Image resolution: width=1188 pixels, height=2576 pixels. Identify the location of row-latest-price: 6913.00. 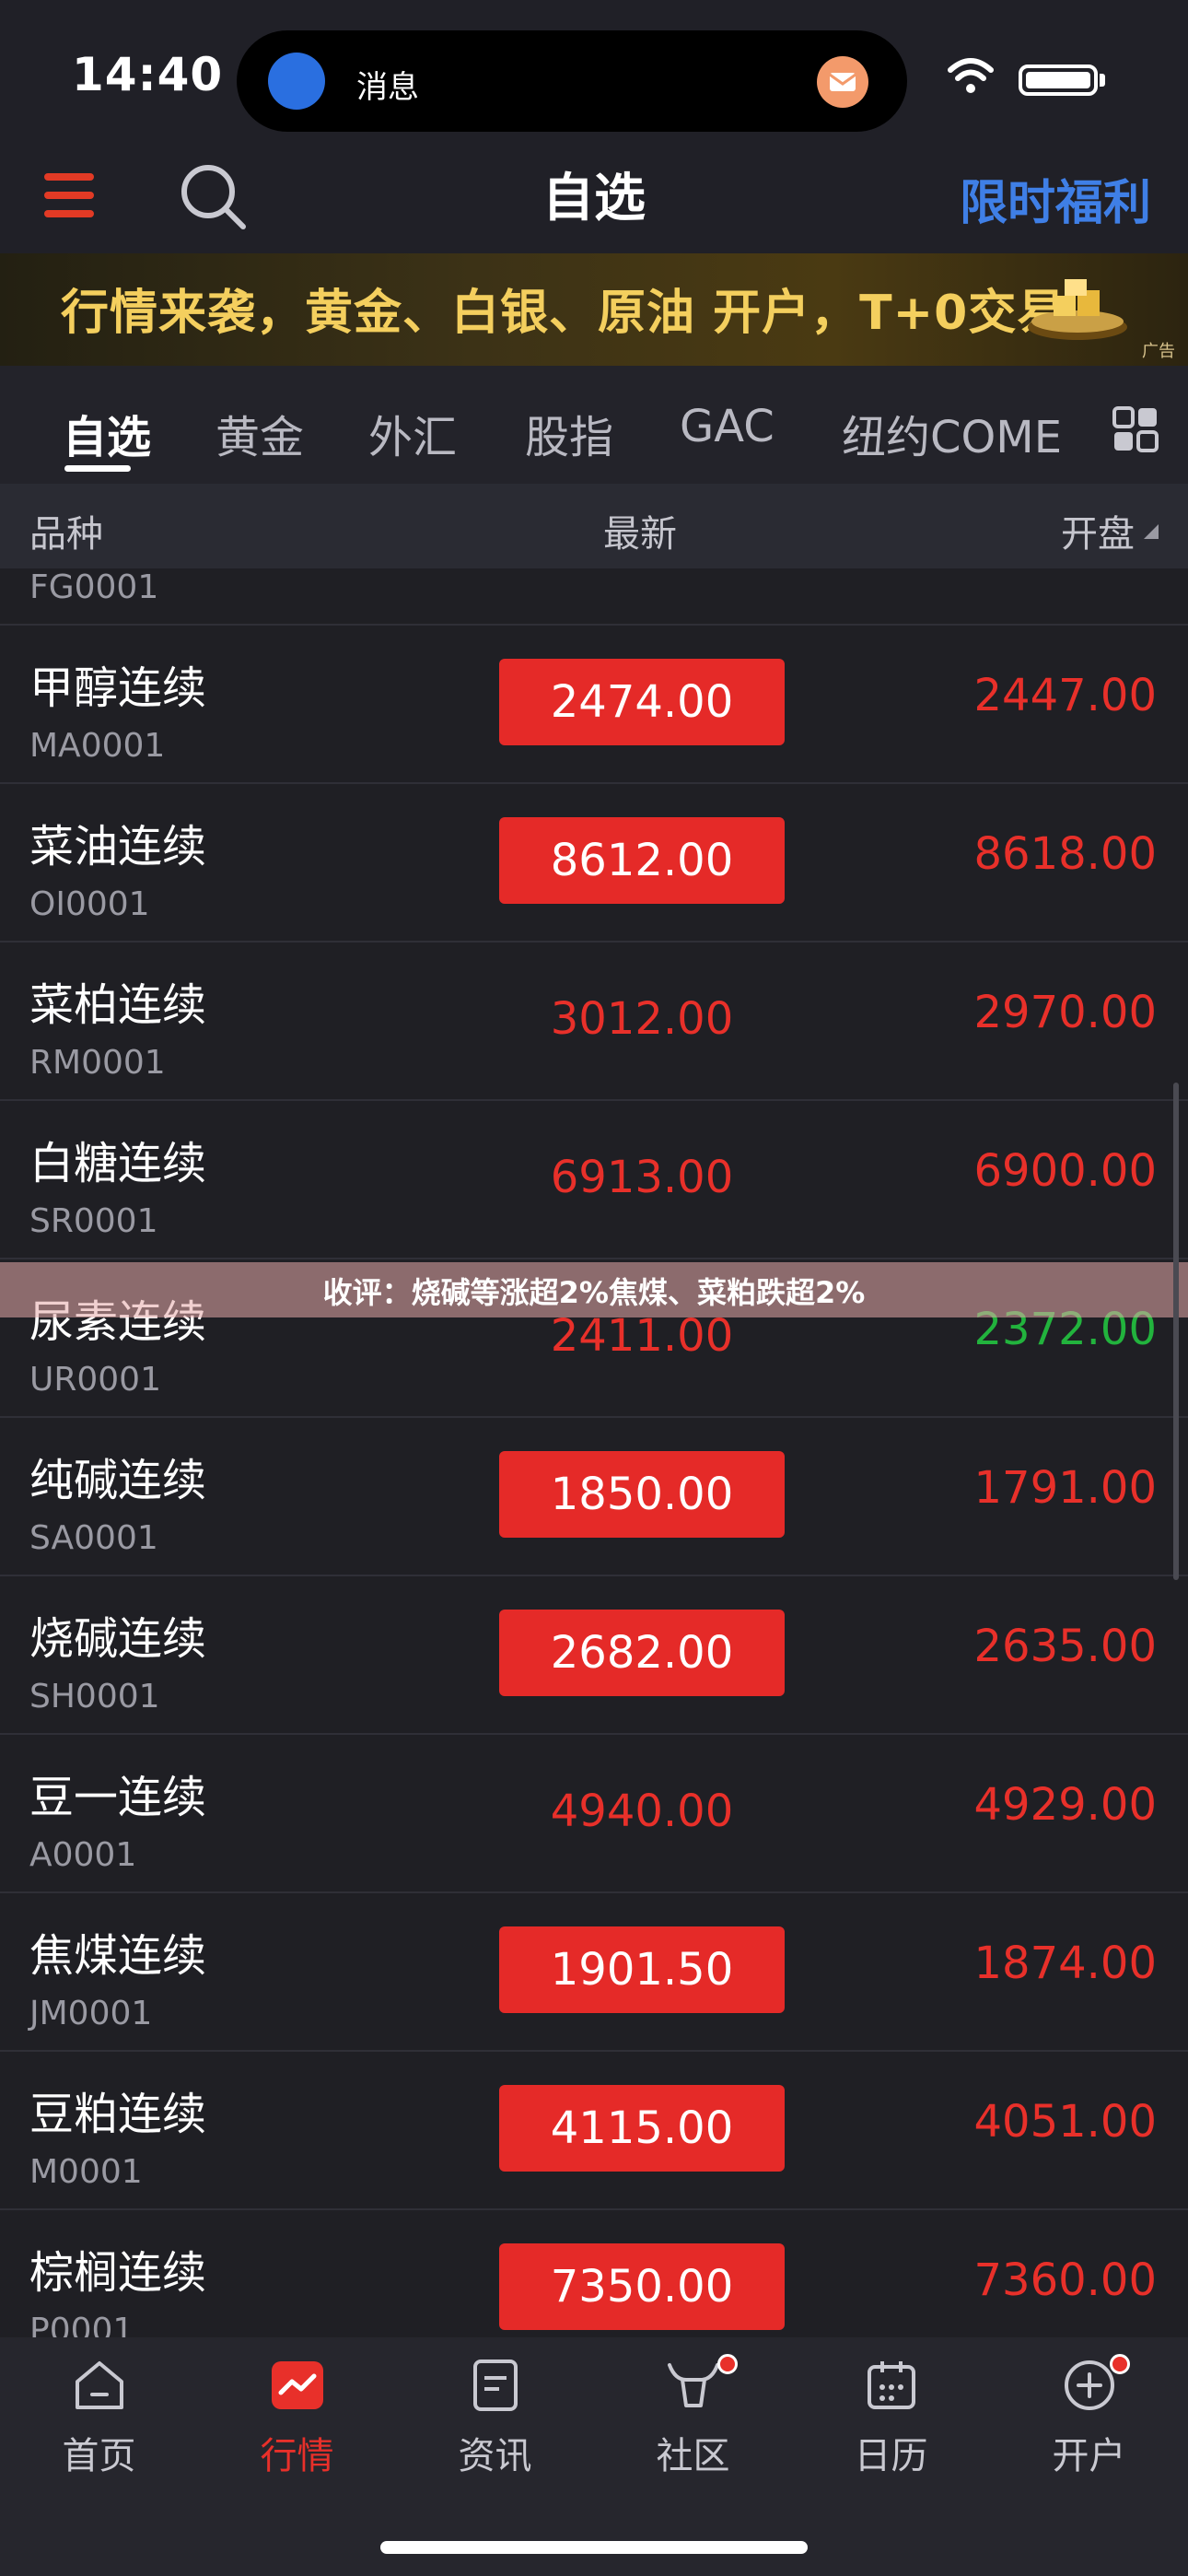
(642, 1177).